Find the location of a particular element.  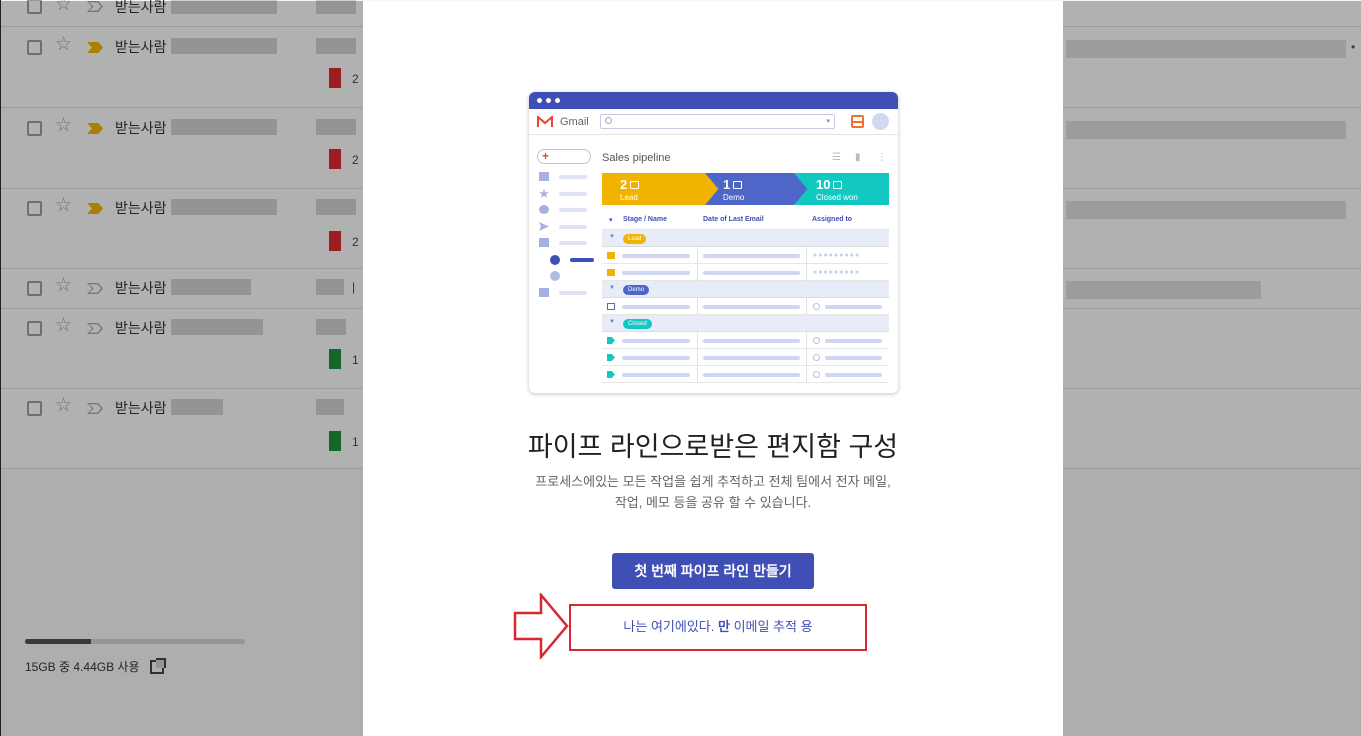

create-first-pipeline-button: 첫 번째 파이프 라인 만들기 is located at coordinates (713, 571).